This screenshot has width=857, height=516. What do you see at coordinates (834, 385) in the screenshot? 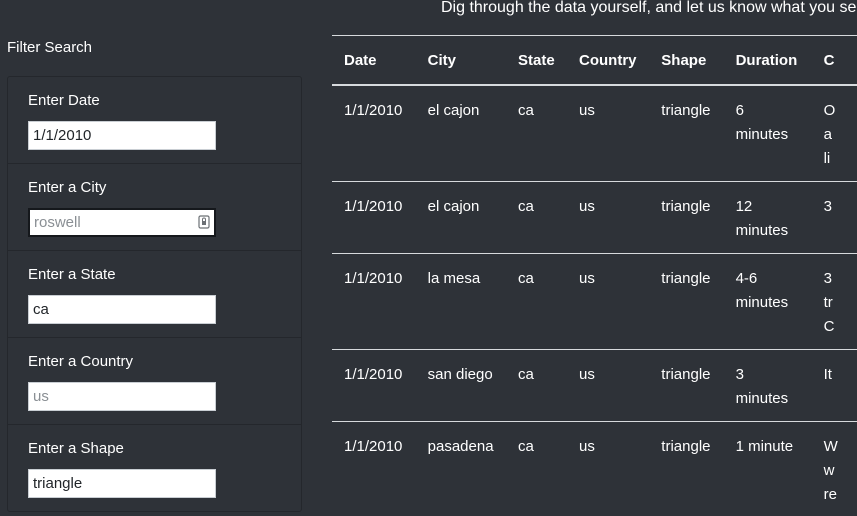
I see `cell-comments: It` at bounding box center [834, 385].